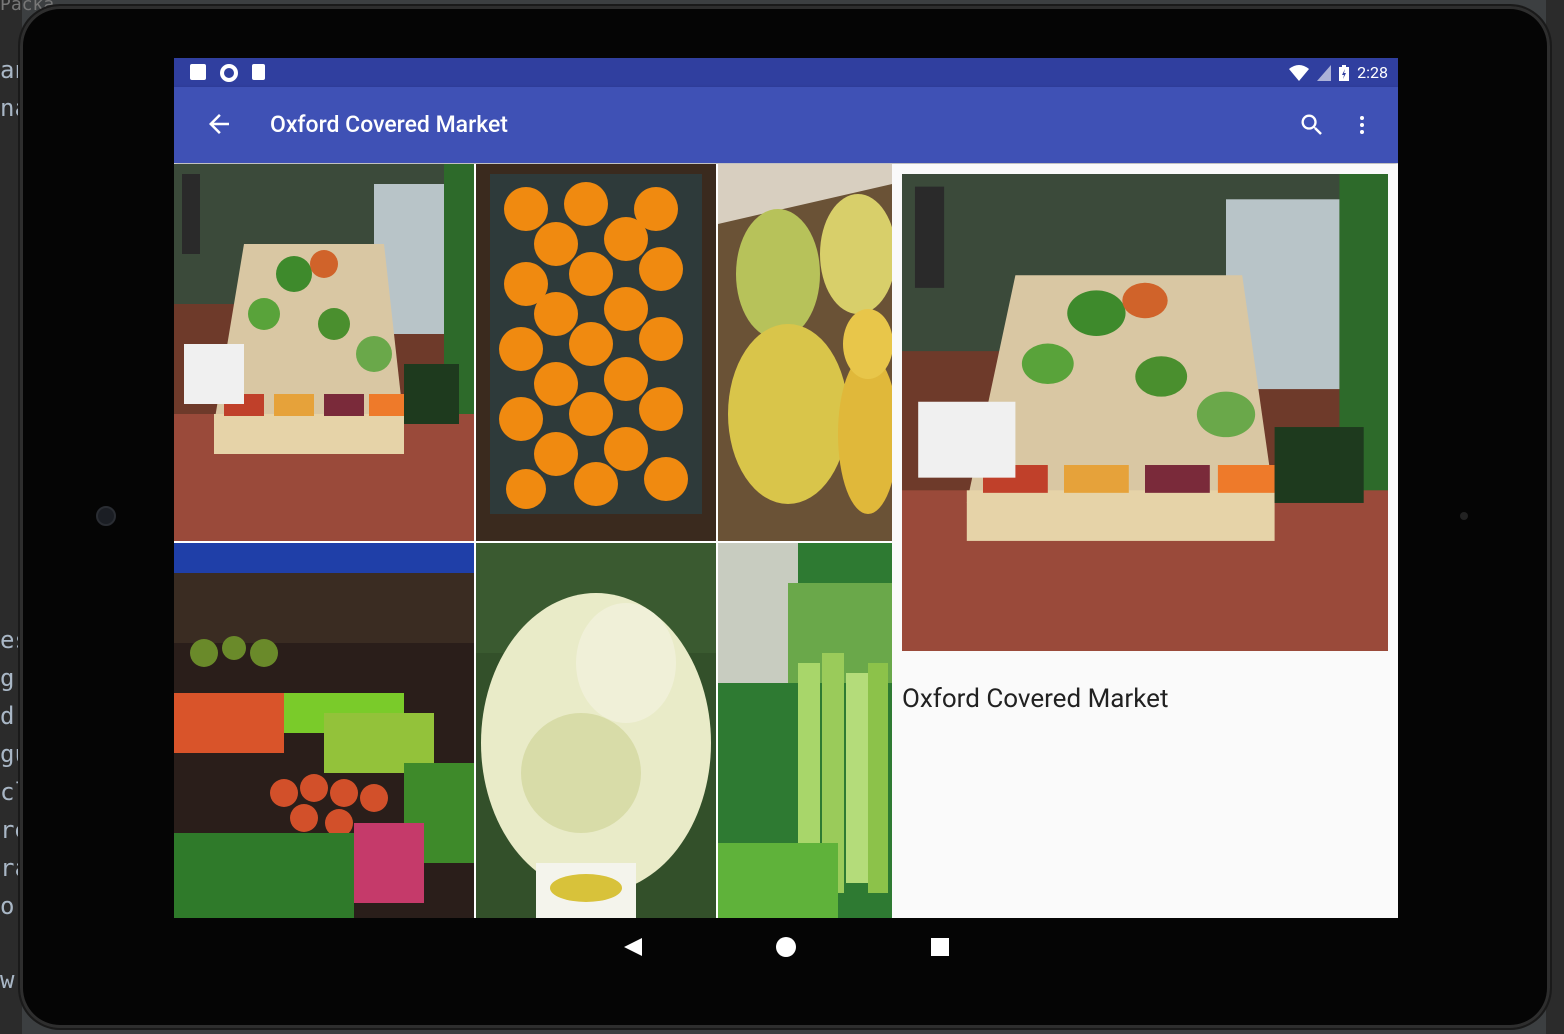 The image size is (1564, 1034). I want to click on more-vert-icon, so click(1362, 125).